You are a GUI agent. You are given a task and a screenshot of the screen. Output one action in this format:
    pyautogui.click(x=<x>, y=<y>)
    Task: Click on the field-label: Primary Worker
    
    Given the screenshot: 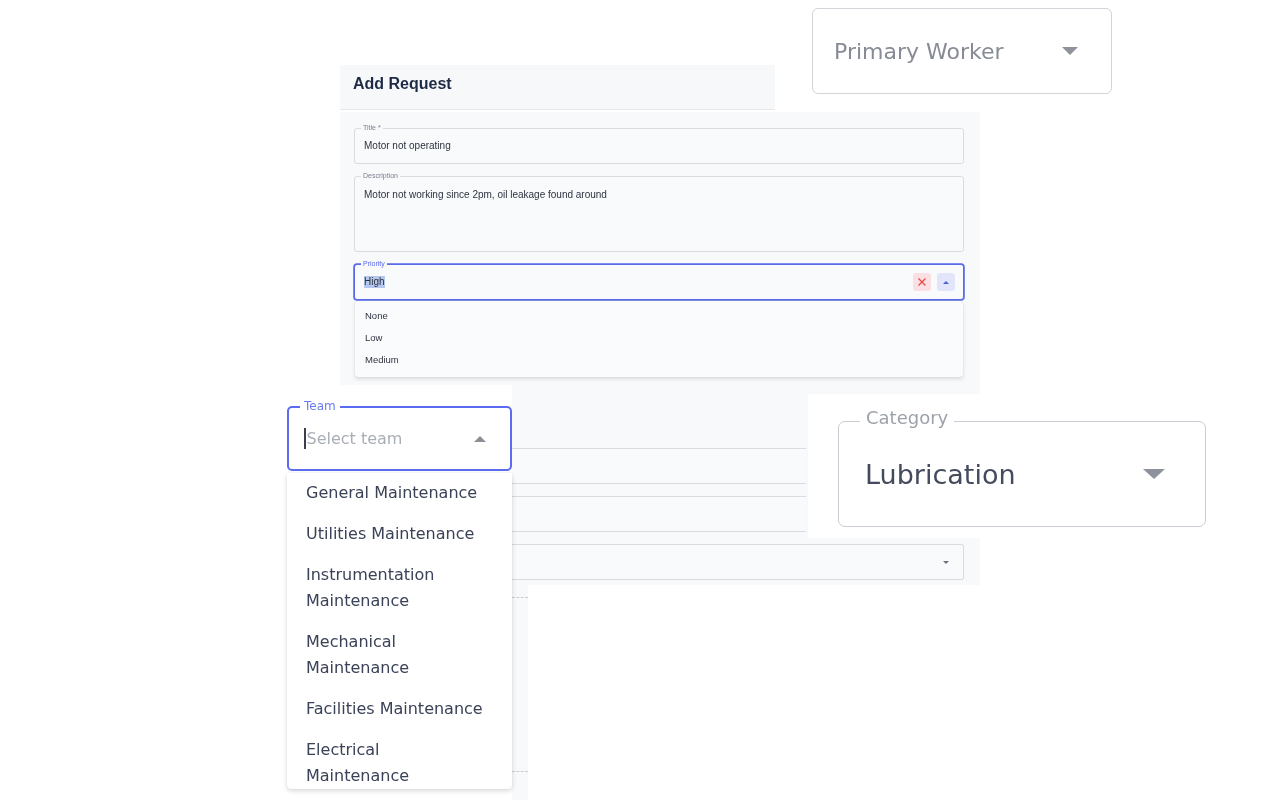 What is the action you would take?
    pyautogui.click(x=919, y=51)
    